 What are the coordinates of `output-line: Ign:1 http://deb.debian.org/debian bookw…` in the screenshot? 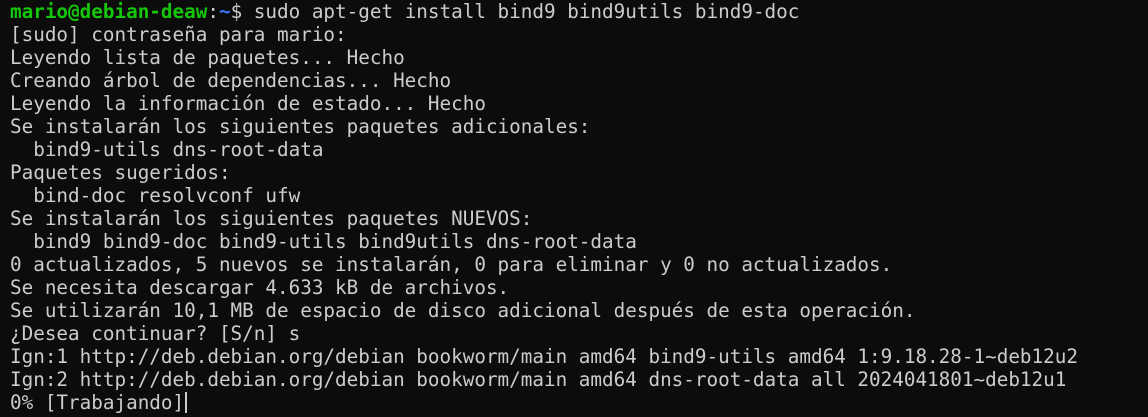 It's located at (544, 356).